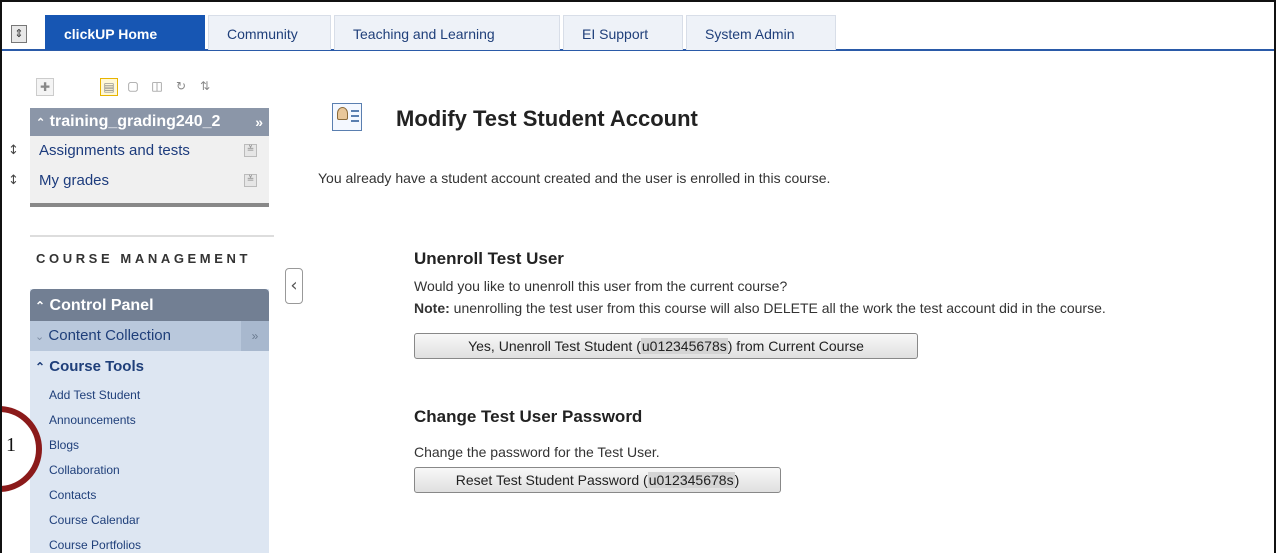 This screenshot has width=1276, height=553. I want to click on course-tool-link: Contacts, so click(149, 495).